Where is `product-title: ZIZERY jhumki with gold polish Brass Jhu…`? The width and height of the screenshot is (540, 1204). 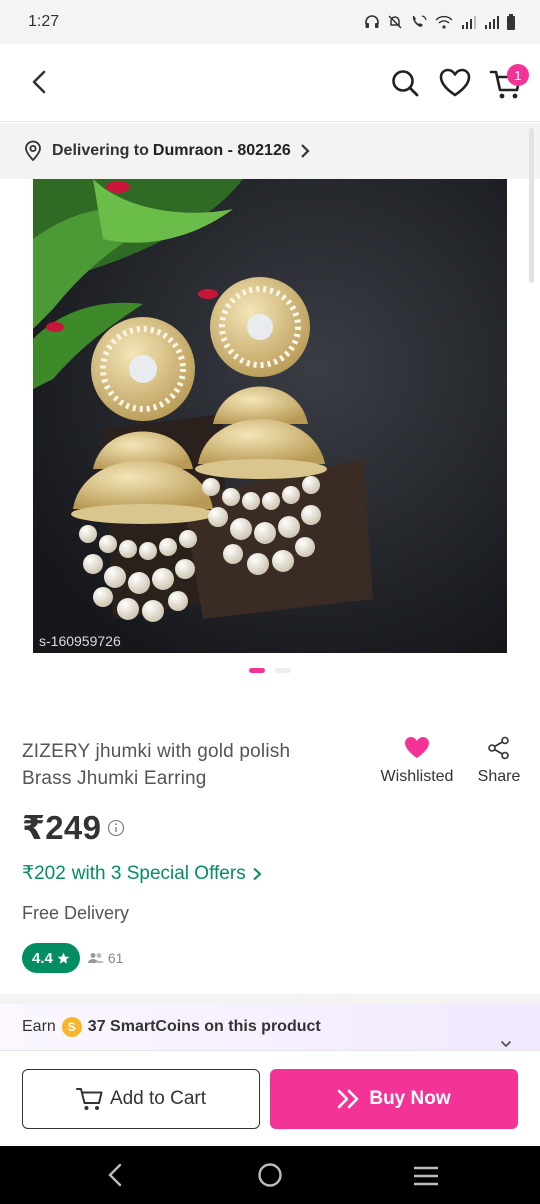
product-title: ZIZERY jhumki with gold polish Brass Jhu… is located at coordinates (156, 765).